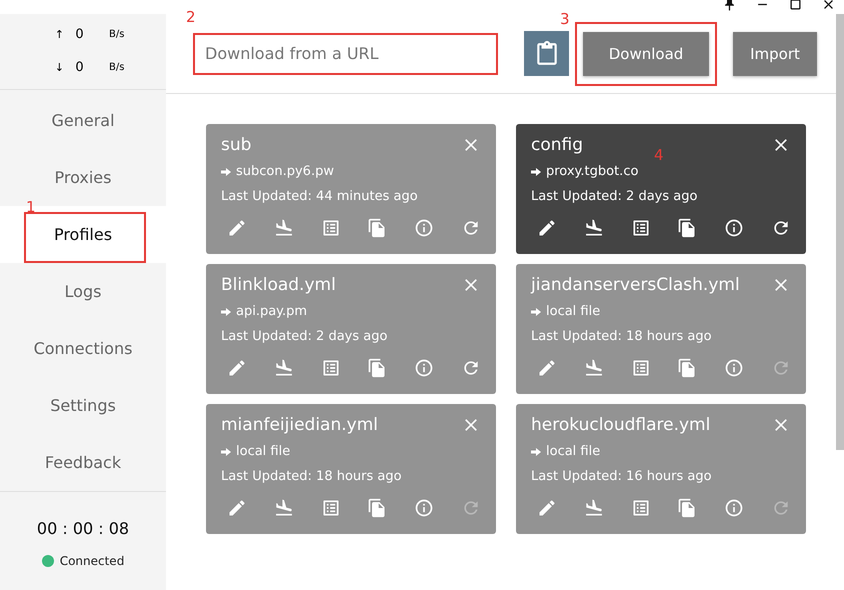 This screenshot has height=590, width=844. I want to click on maximize-icon, so click(795, 6).